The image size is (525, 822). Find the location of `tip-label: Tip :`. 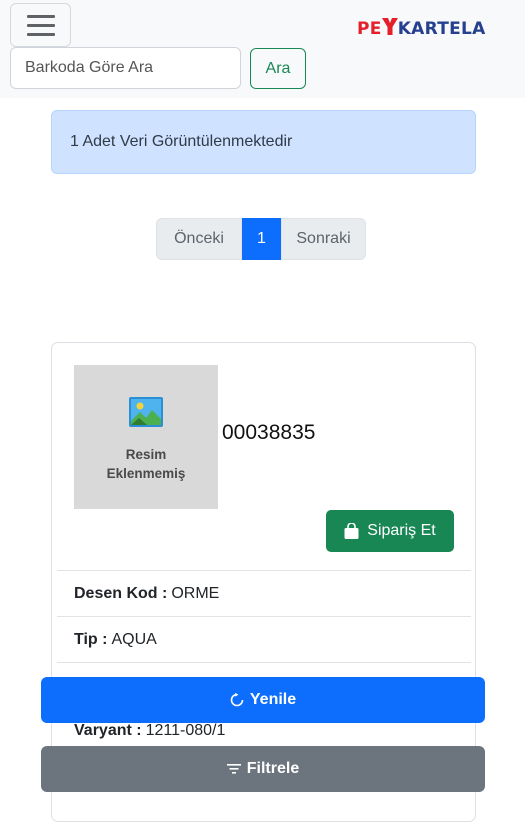

tip-label: Tip : is located at coordinates (91, 639).